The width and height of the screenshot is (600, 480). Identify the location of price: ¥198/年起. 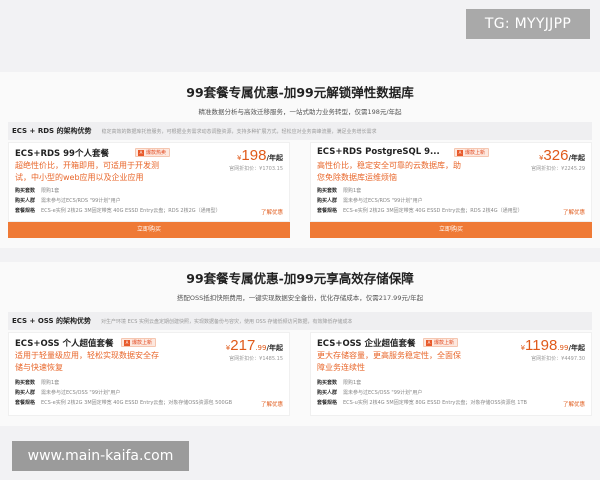
(260, 154).